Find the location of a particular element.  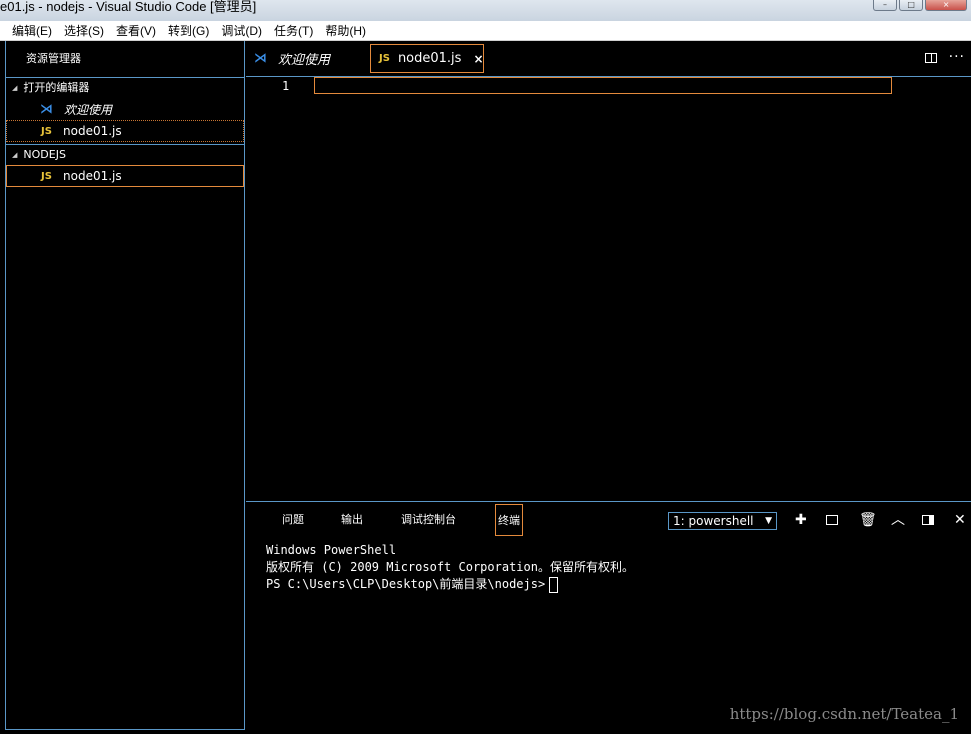

editor-tab-bar: ⋊ 欢迎使用 JS node01.js × ··· is located at coordinates (608, 59).